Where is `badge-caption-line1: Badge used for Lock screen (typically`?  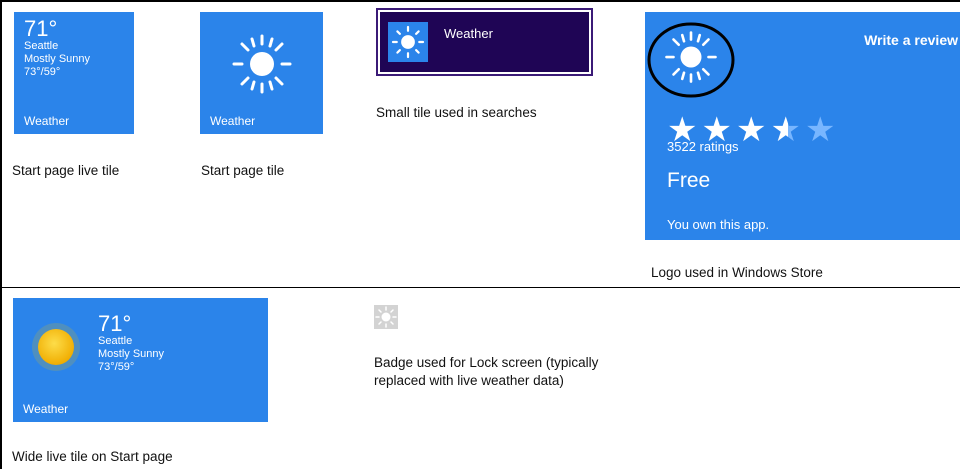 badge-caption-line1: Badge used for Lock screen (typically is located at coordinates (486, 362).